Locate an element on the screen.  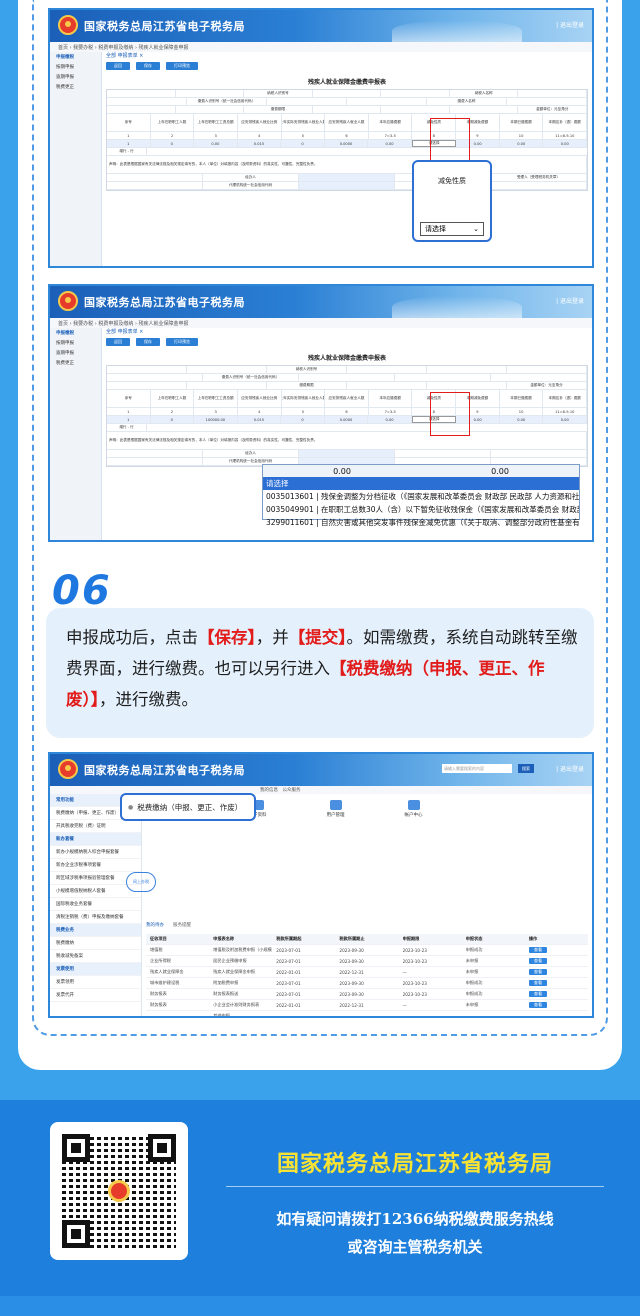
sidebar-section: 新办套餐 is located at coordinates (95, 839).